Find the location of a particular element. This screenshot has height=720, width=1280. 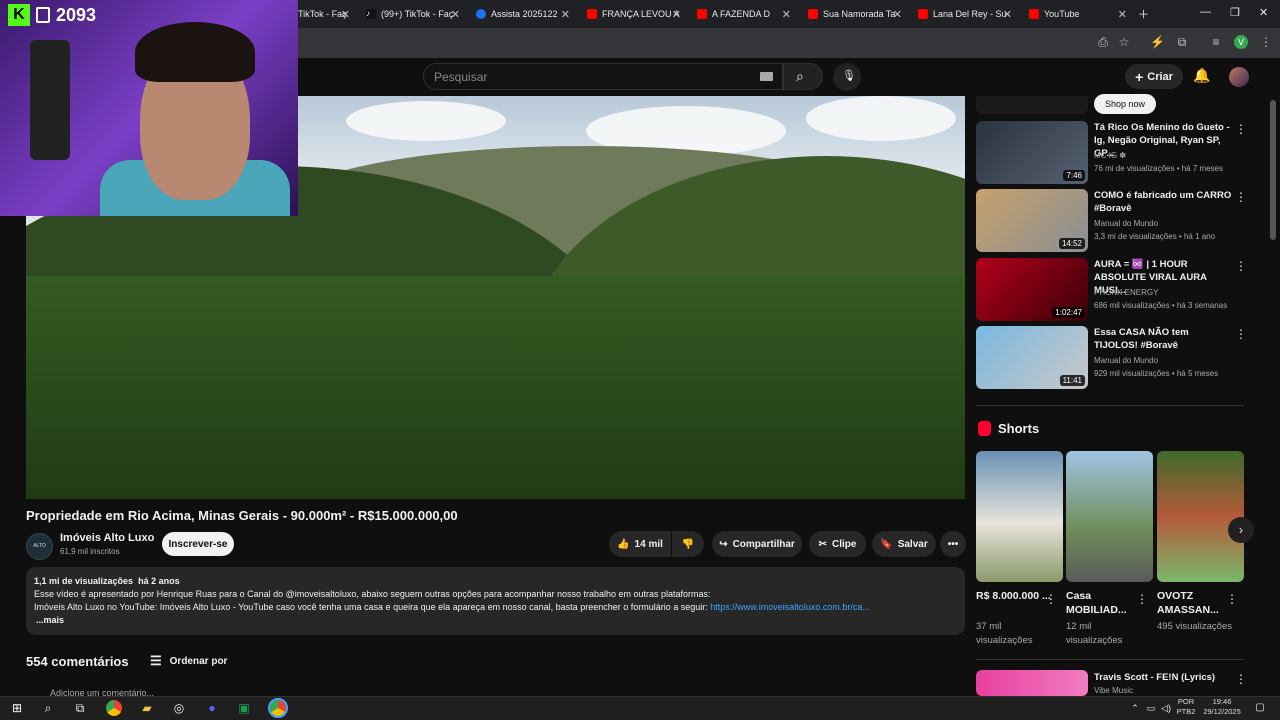

profile-icon: V is located at coordinates (1241, 42).